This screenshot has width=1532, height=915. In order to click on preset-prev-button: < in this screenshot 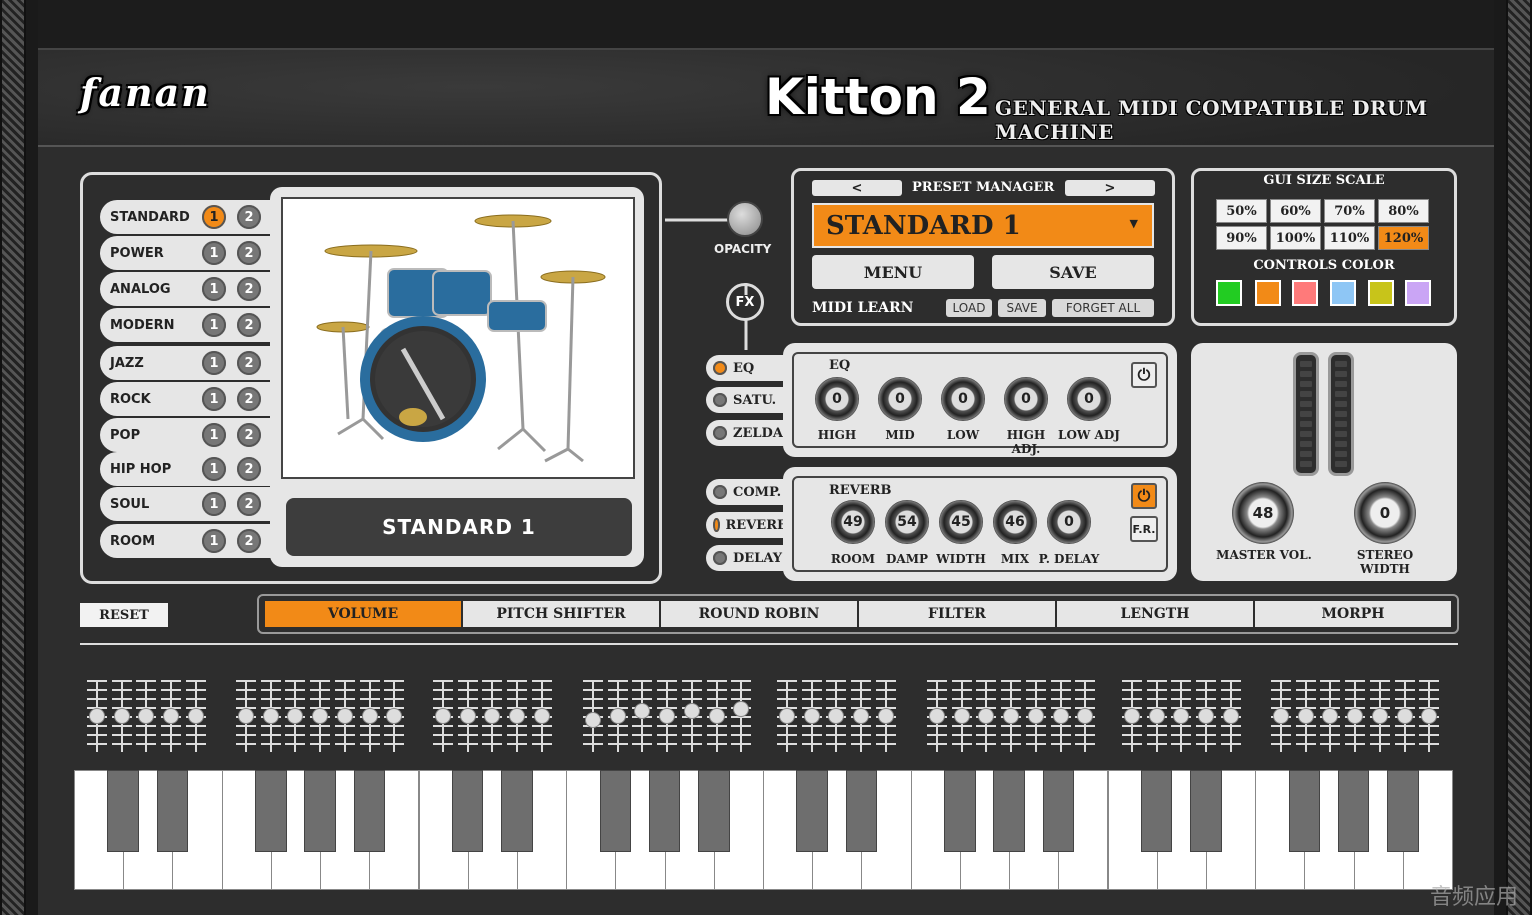, I will do `click(857, 188)`.